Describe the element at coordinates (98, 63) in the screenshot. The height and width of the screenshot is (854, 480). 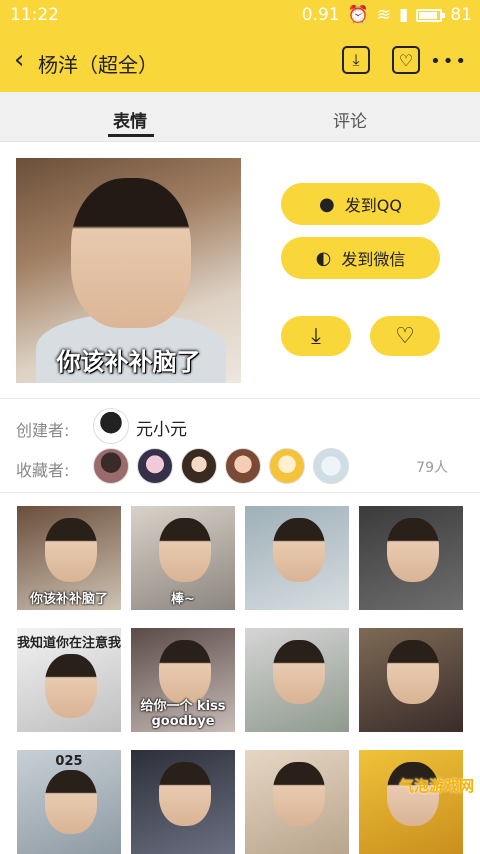
I see `page-title: 杨洋（超全）` at that location.